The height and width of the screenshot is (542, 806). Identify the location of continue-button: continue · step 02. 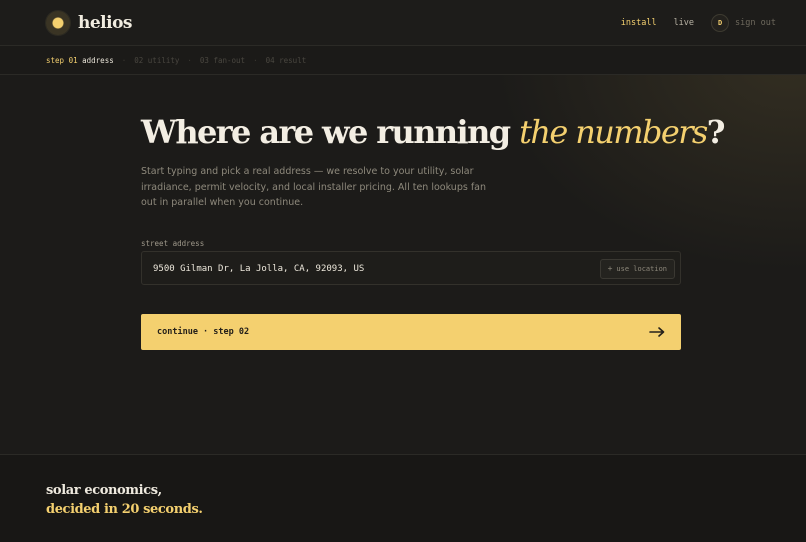
(411, 332).